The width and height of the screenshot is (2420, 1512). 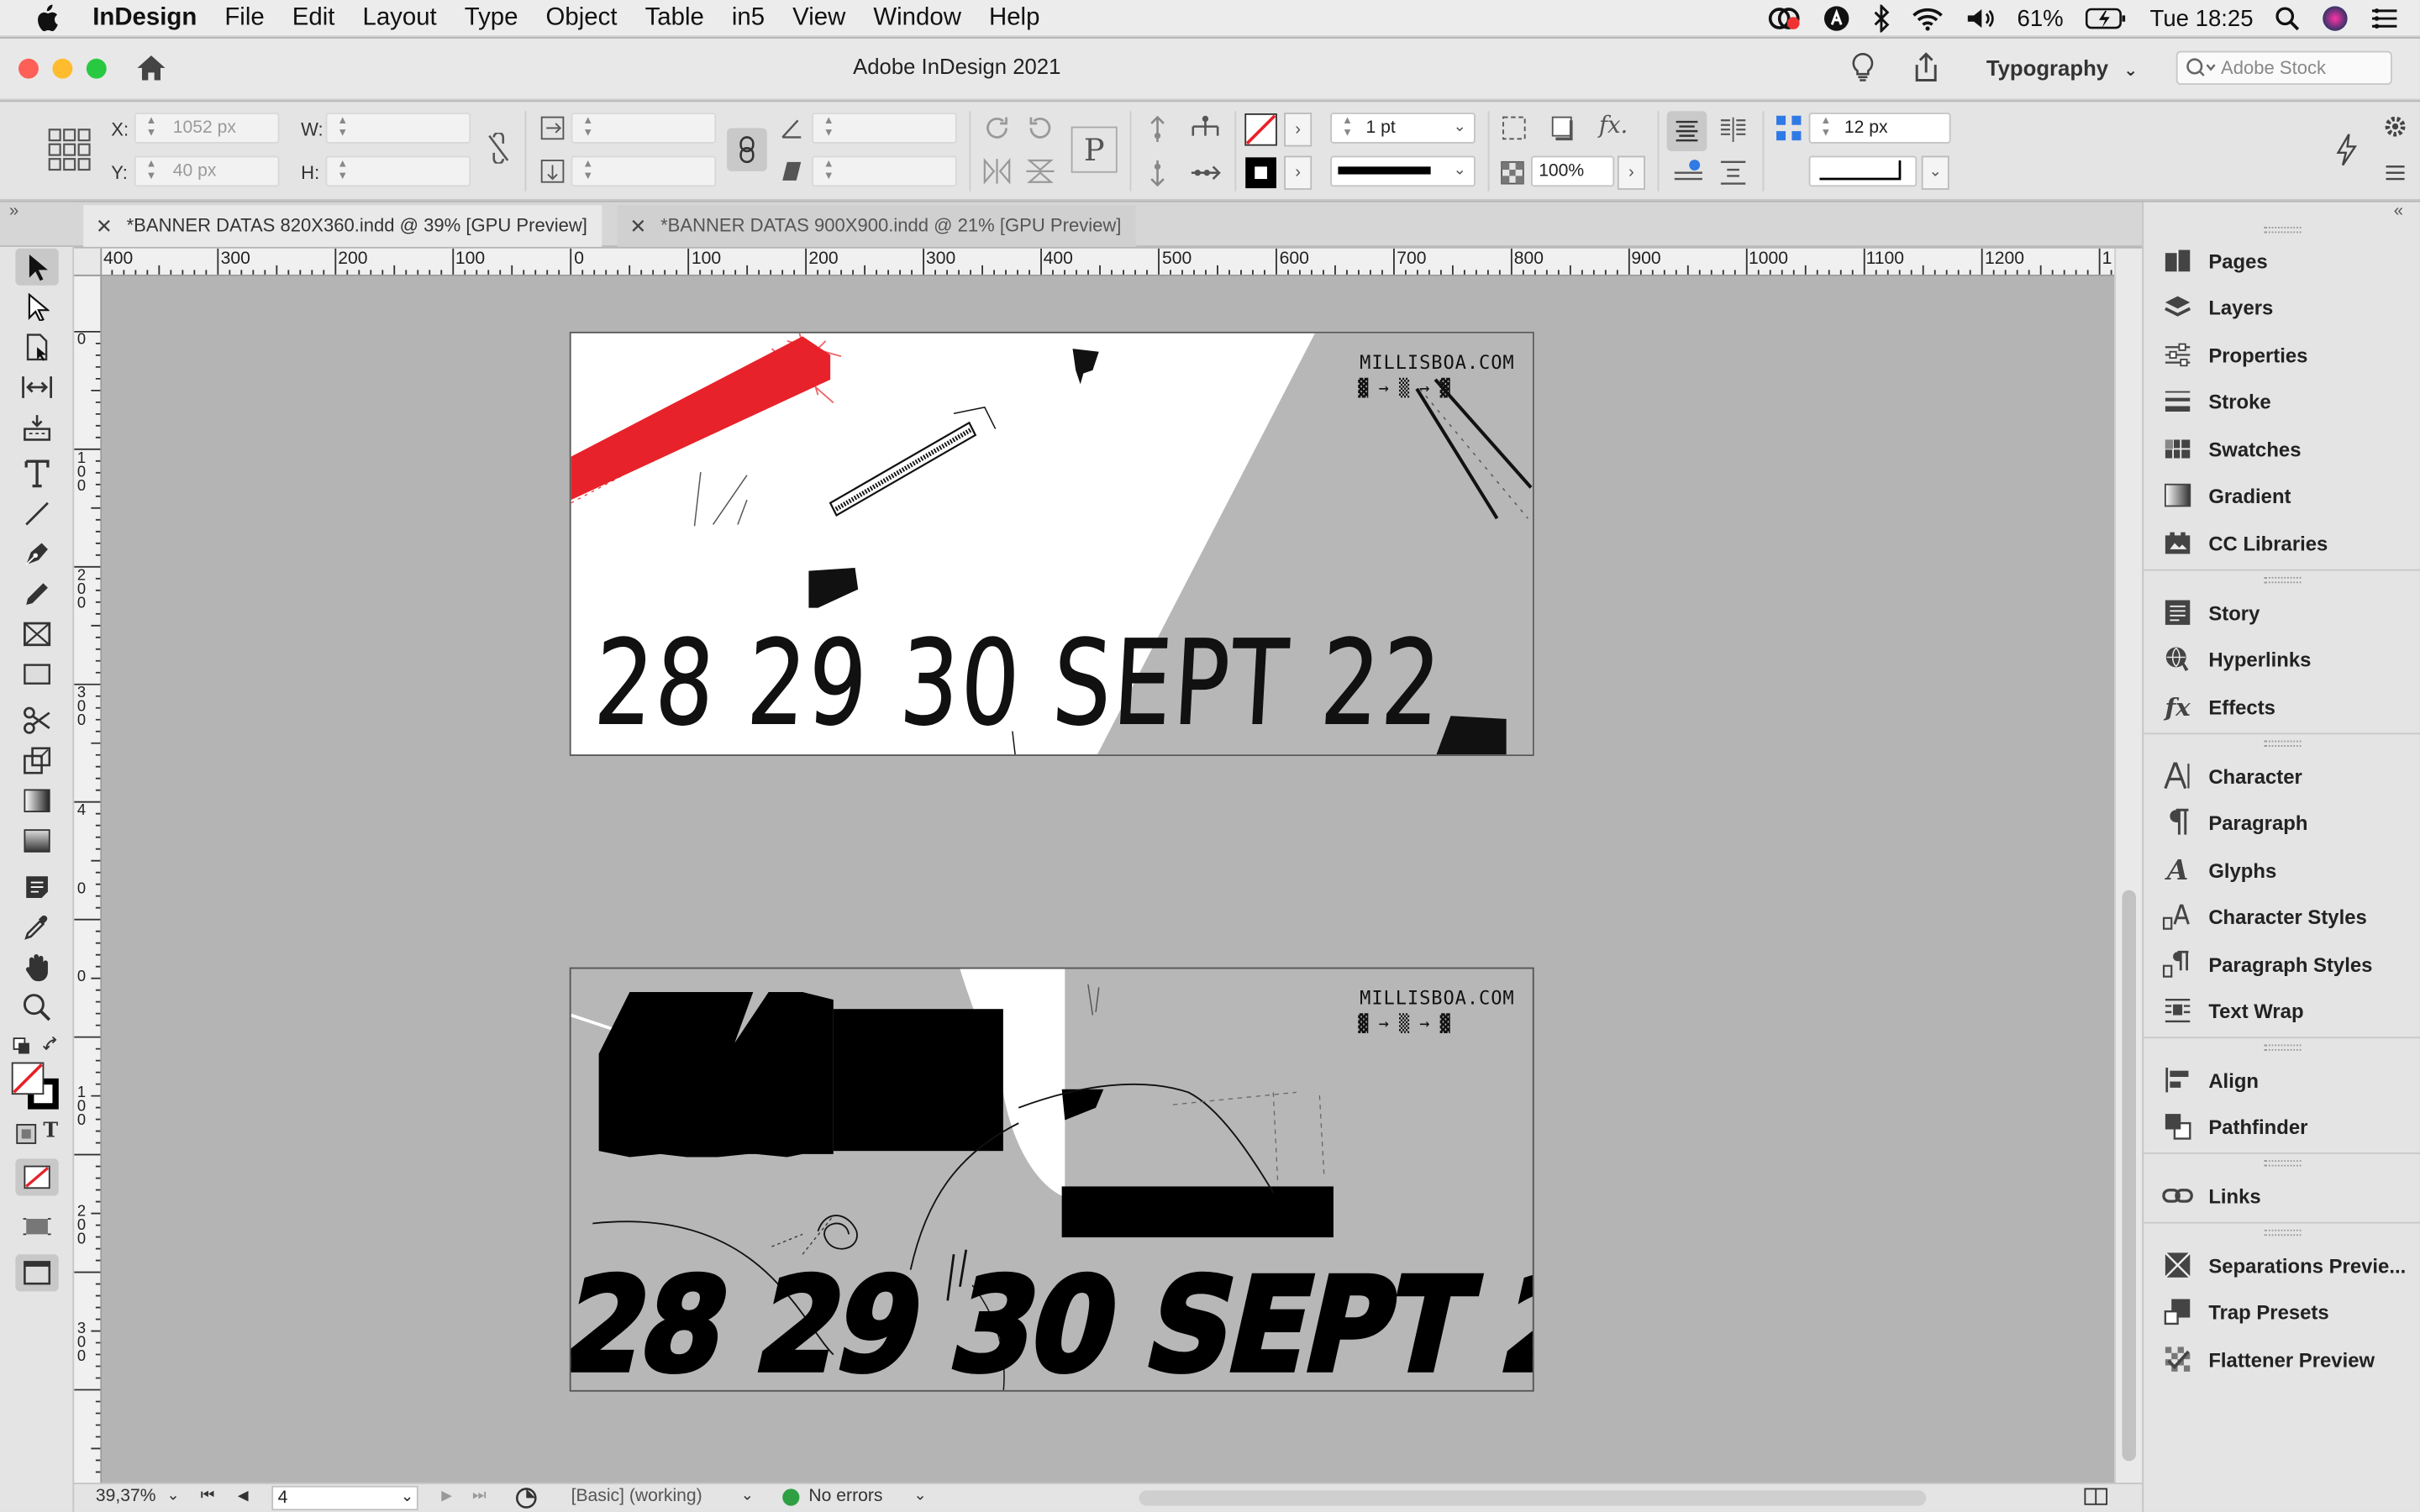 What do you see at coordinates (644, 128) in the screenshot?
I see `scale-x-field: ▲ ▼` at bounding box center [644, 128].